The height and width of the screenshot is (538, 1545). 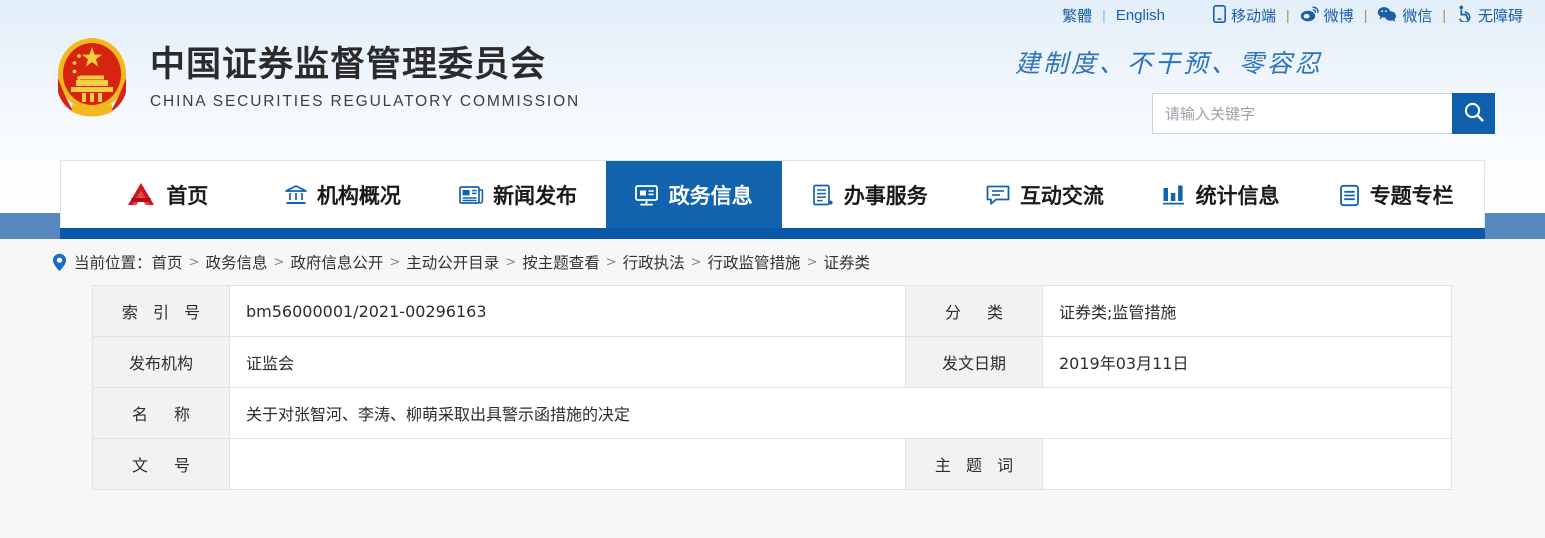 What do you see at coordinates (647, 195) in the screenshot?
I see `government-affairs-icon` at bounding box center [647, 195].